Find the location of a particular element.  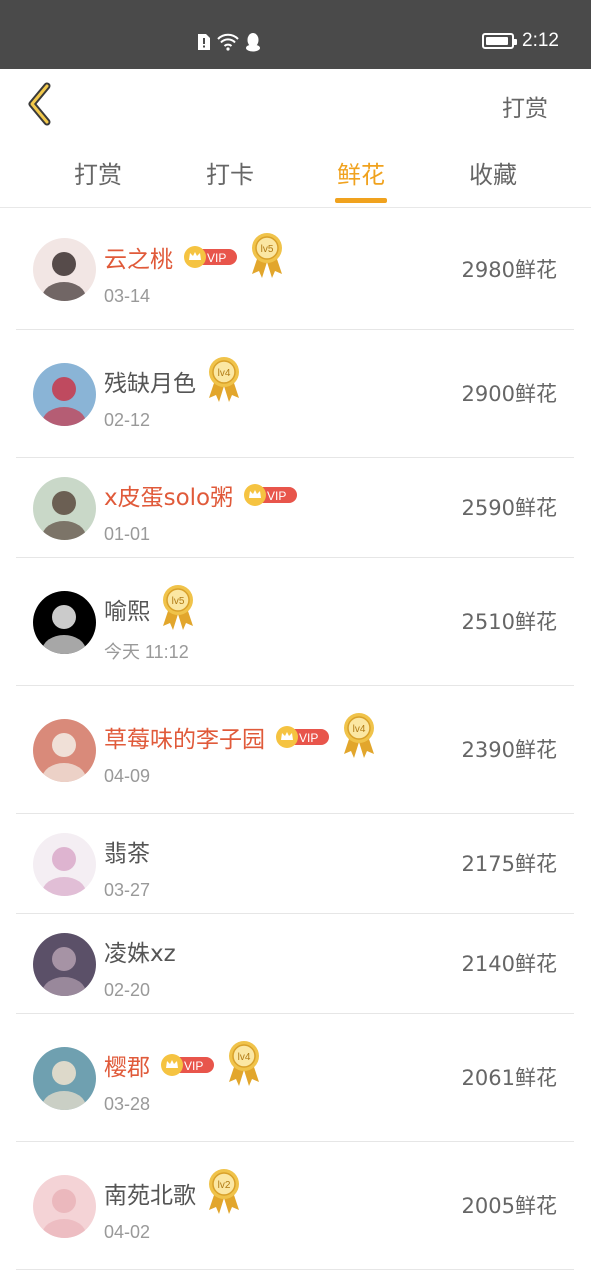

user-name: 翡茶 is located at coordinates (127, 851).